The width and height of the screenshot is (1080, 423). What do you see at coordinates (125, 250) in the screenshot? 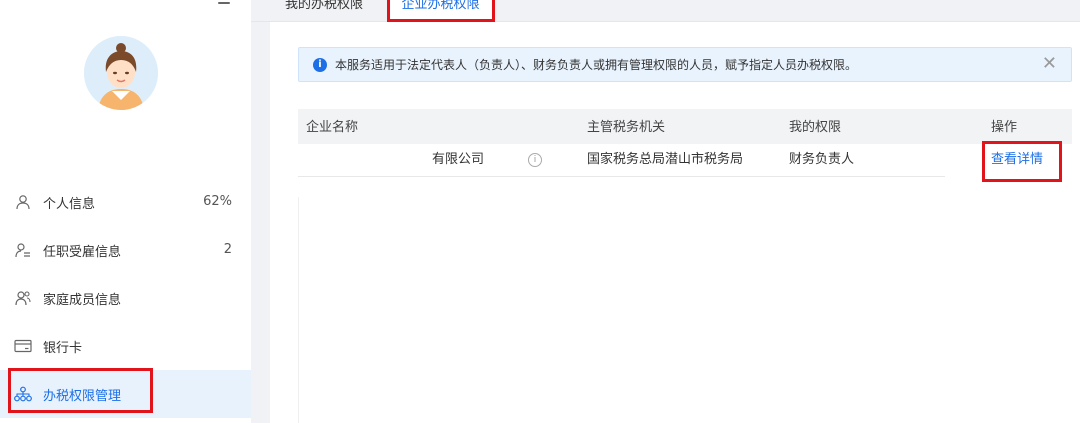
I see `sidebar-item-employment-info: 任职受雇信息 2` at bounding box center [125, 250].